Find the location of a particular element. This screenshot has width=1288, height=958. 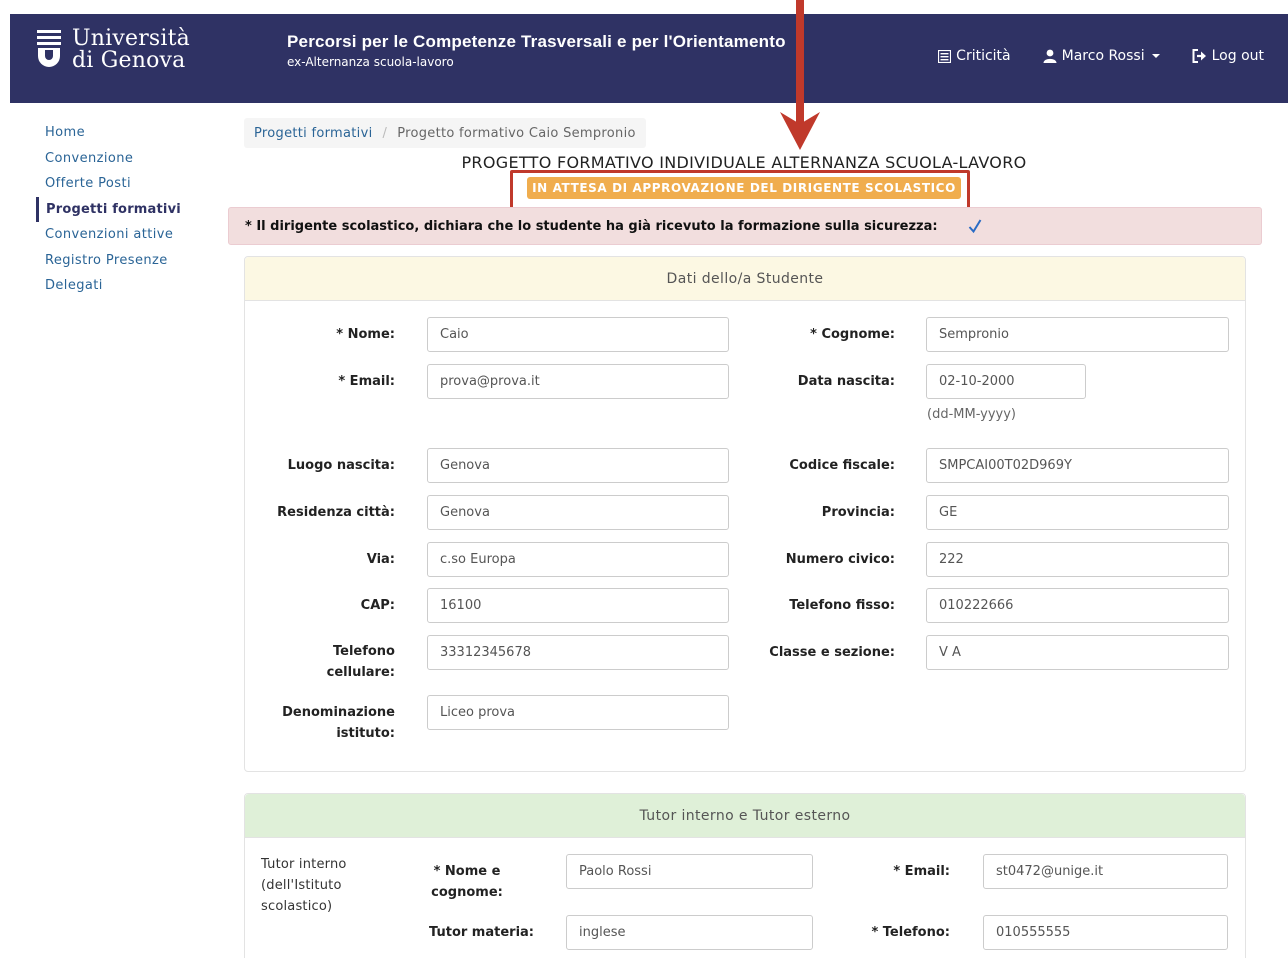

logout-label: Log out is located at coordinates (1237, 56).